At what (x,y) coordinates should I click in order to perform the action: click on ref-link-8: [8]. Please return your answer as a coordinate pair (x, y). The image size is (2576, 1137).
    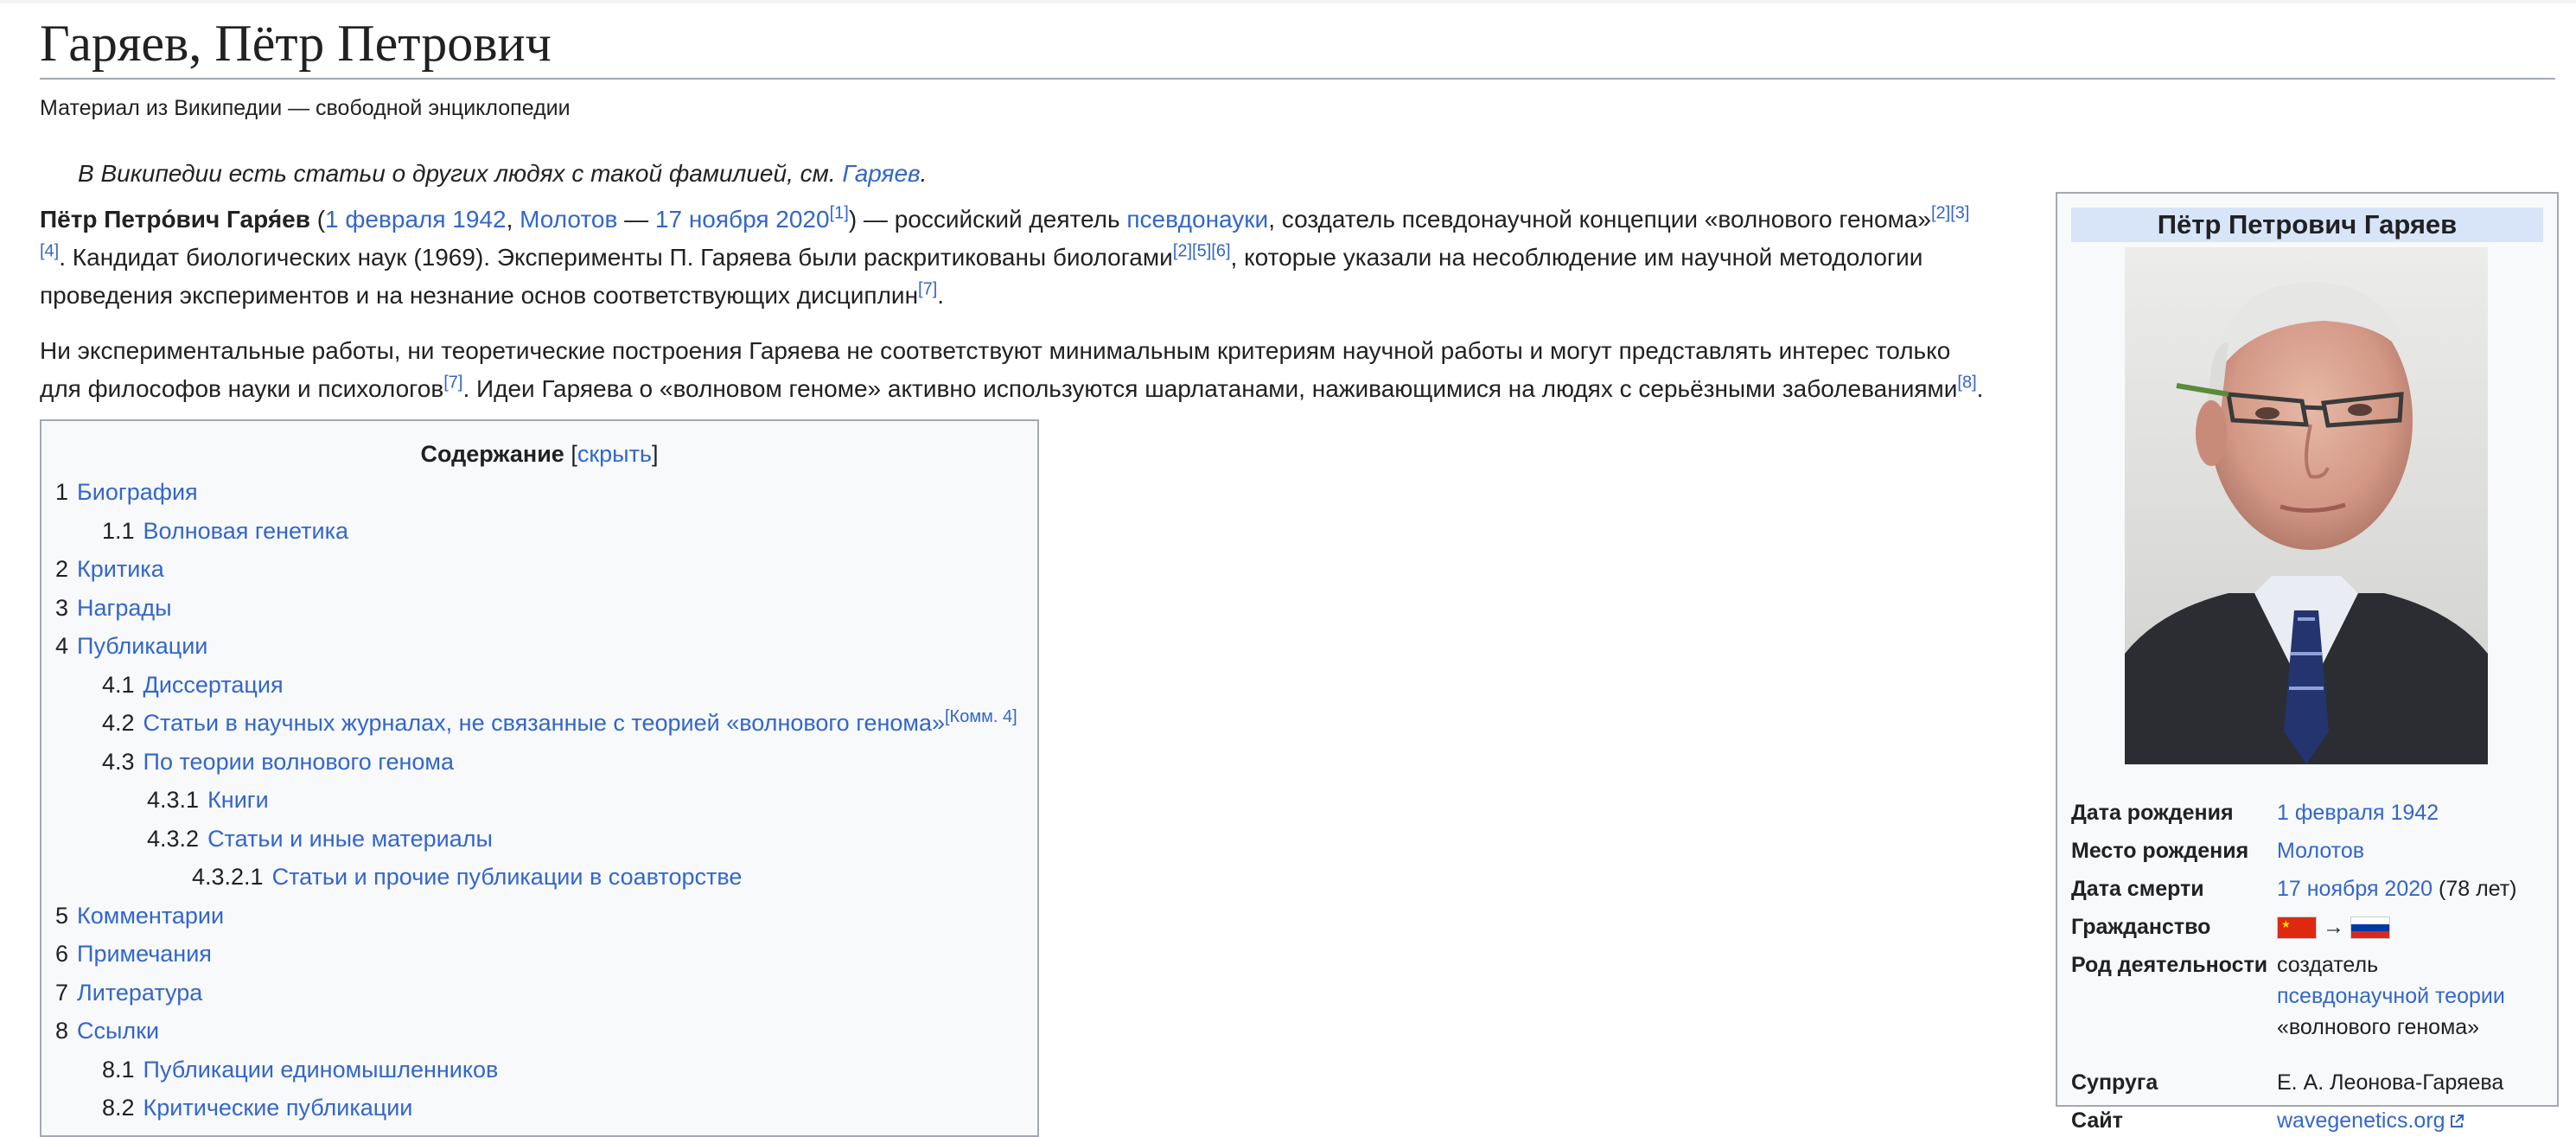
    Looking at the image, I should click on (1966, 383).